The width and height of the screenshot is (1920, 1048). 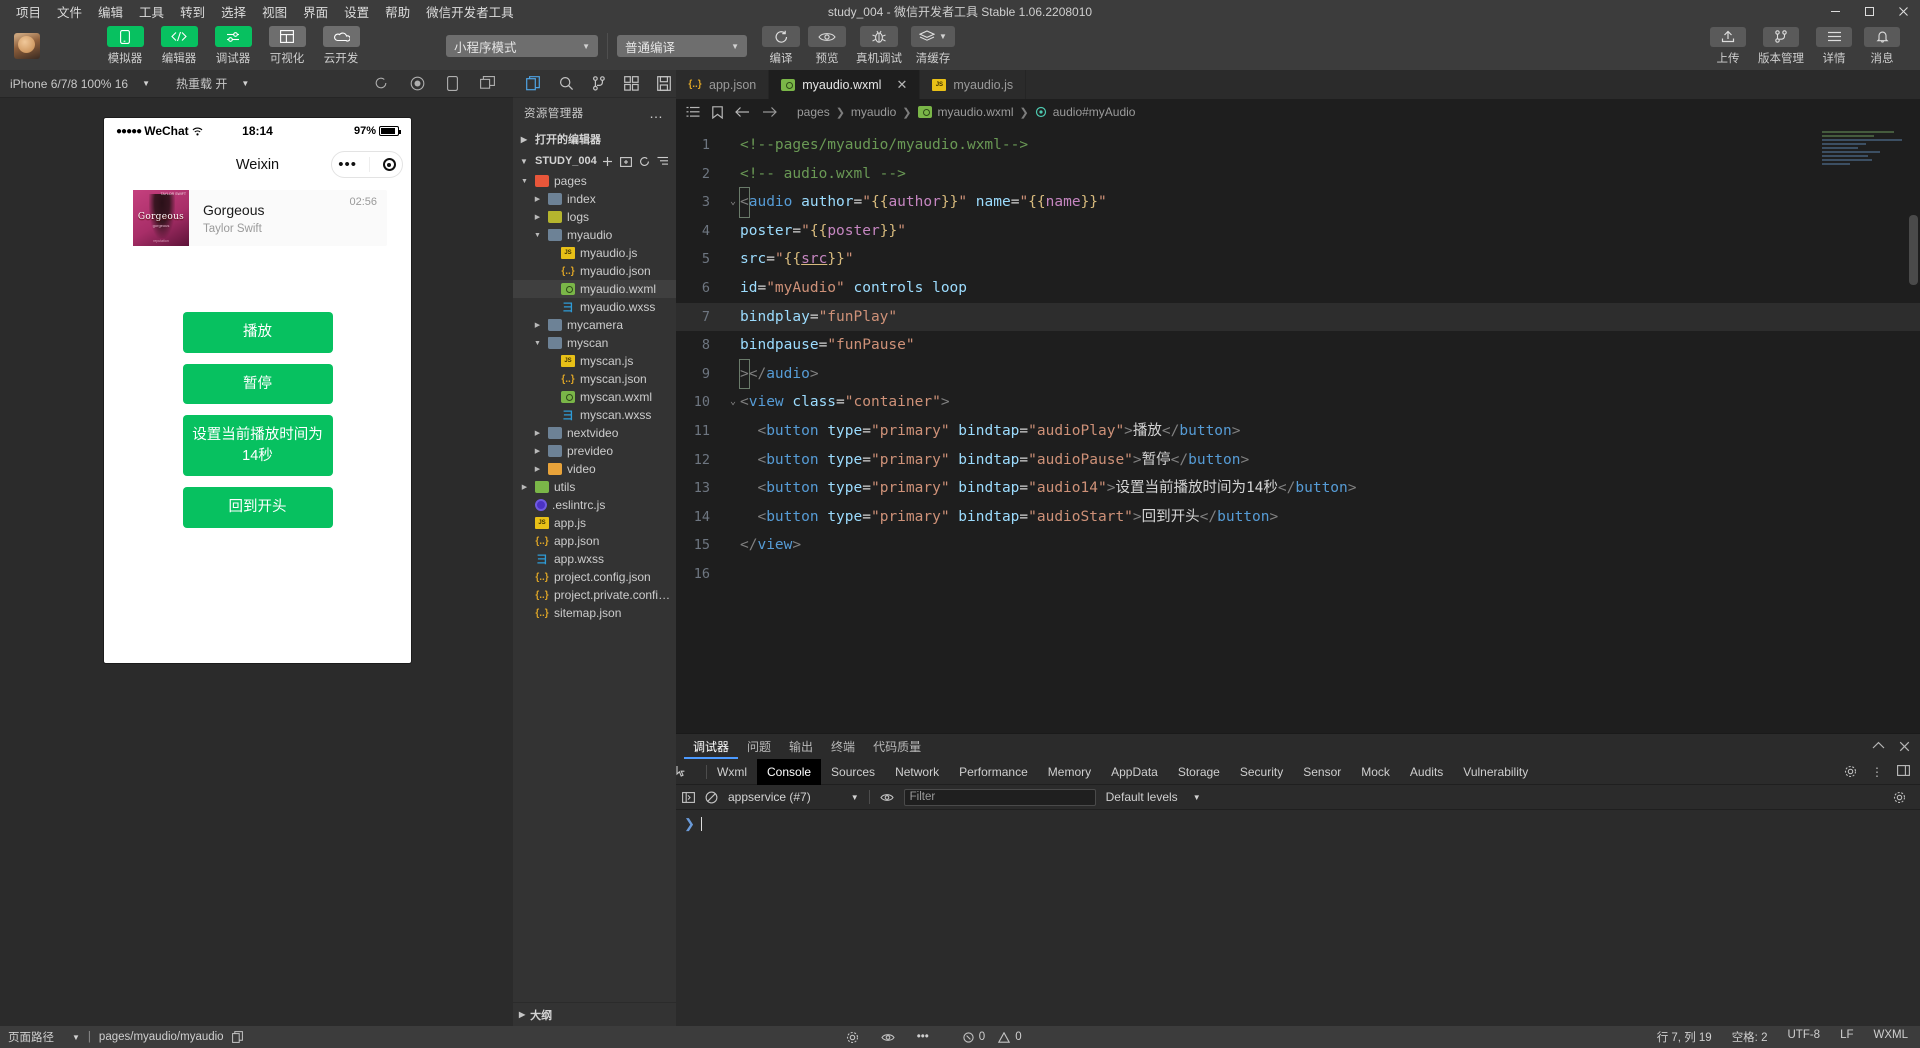 What do you see at coordinates (682, 46) in the screenshot?
I see `compile-select: 普通编译 ▼` at bounding box center [682, 46].